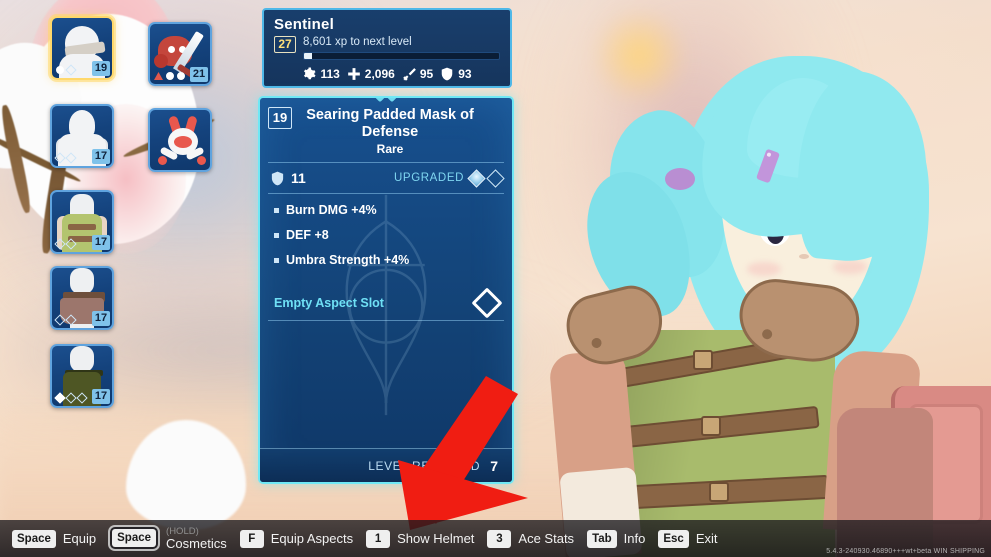 This screenshot has height=557, width=991. Describe the element at coordinates (499, 538) in the screenshot. I see `keycap-3: 3` at that location.